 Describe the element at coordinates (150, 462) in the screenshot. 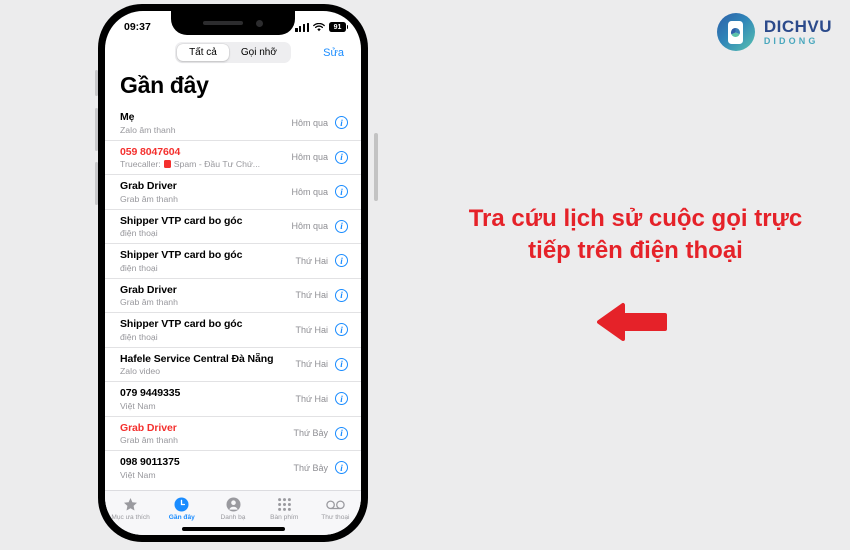

I see `call-name: 098 9011375` at that location.